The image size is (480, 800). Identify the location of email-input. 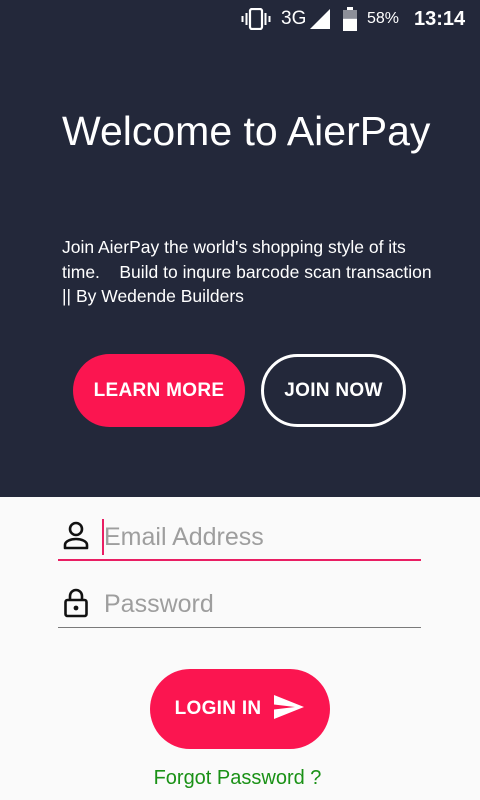
(257, 537).